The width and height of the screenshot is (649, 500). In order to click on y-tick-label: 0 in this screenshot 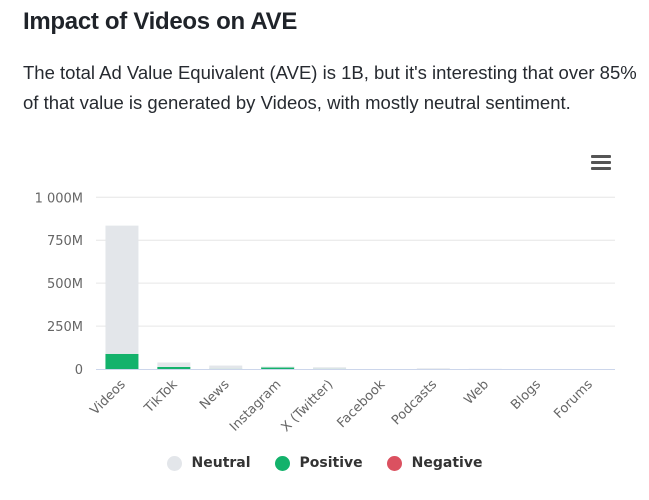, I will do `click(79, 370)`.